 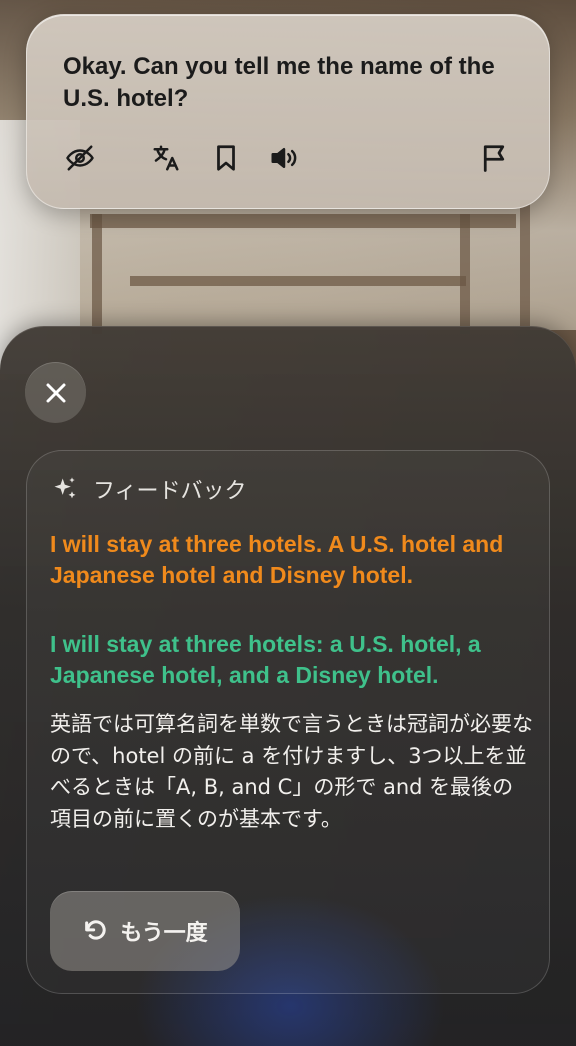 I want to click on hide-icon, so click(x=80, y=158).